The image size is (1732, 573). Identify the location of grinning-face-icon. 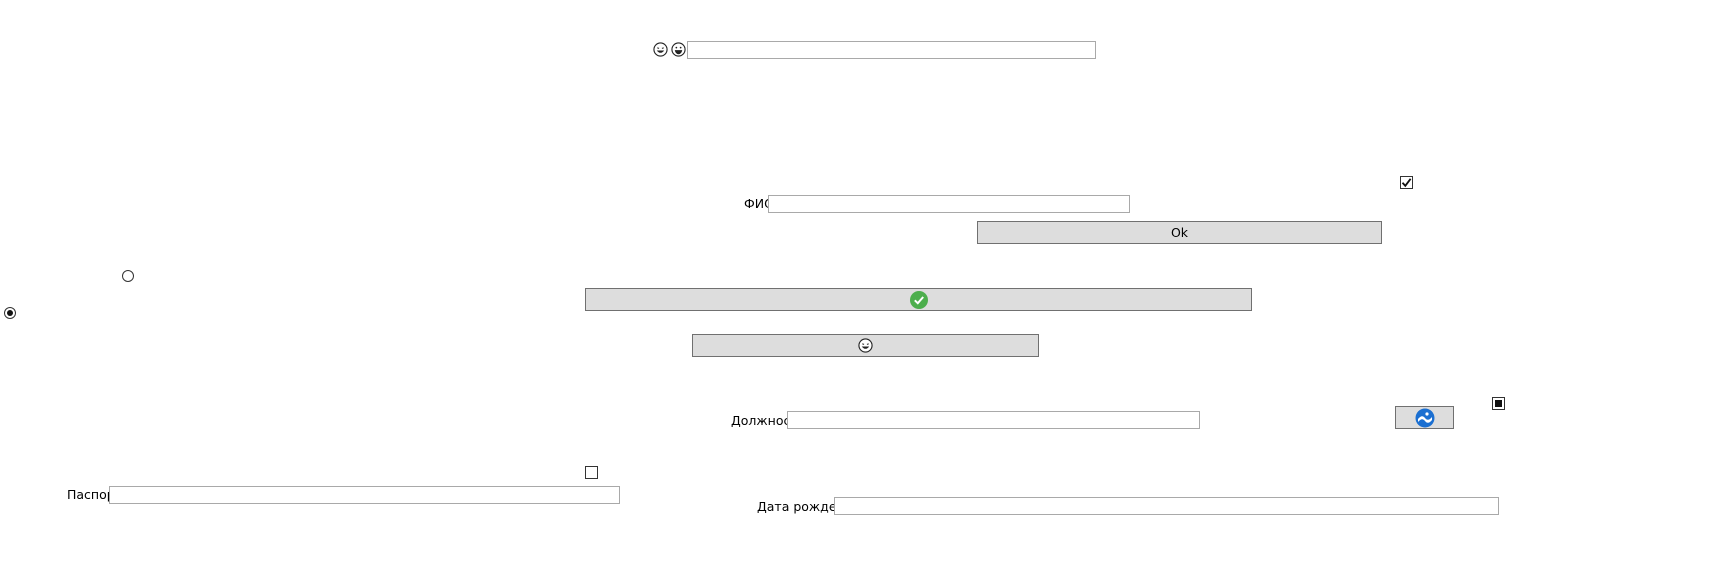
(678, 49).